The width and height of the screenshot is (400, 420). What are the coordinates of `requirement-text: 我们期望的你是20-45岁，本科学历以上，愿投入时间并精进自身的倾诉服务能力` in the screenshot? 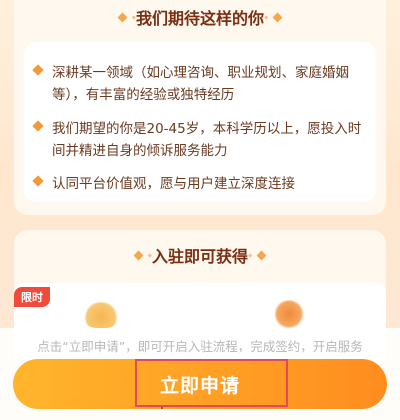 It's located at (207, 140).